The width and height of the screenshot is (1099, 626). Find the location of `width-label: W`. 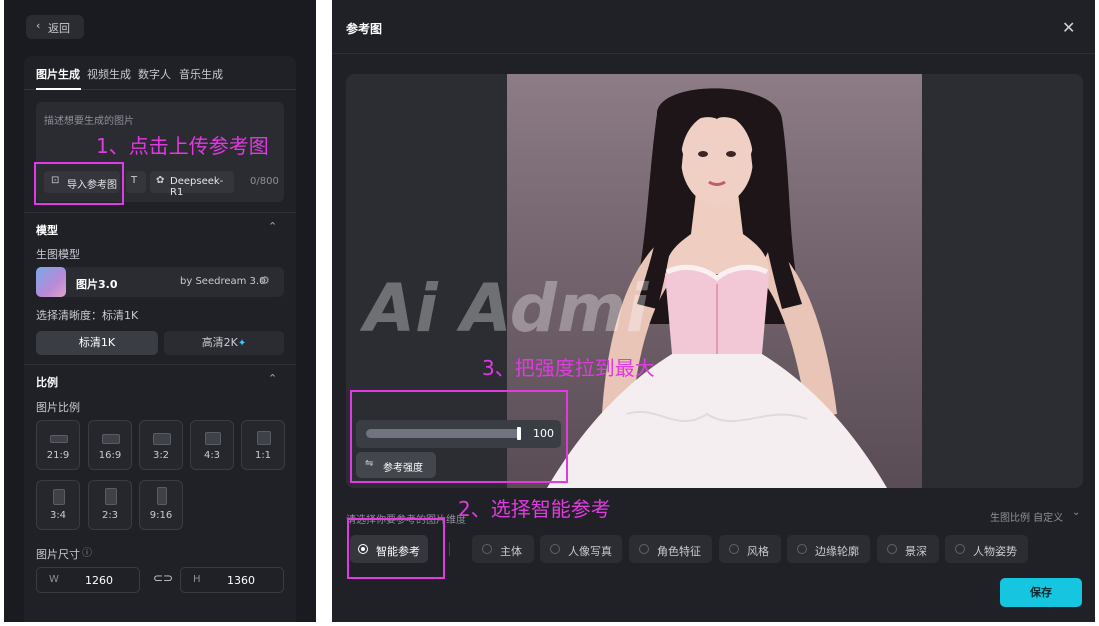

width-label: W is located at coordinates (54, 579).